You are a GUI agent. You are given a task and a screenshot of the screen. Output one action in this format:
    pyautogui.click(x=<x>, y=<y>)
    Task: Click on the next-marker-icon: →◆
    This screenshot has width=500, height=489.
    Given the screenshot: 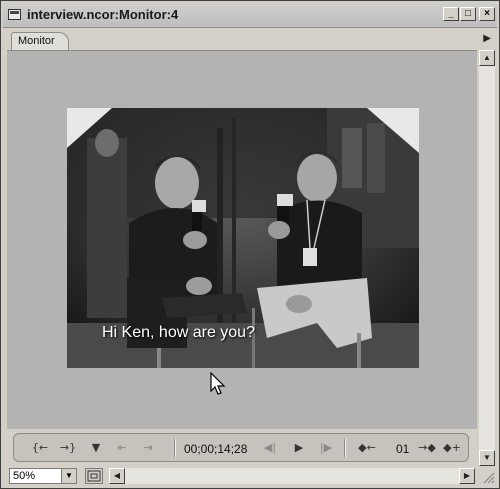 What is the action you would take?
    pyautogui.click(x=427, y=448)
    